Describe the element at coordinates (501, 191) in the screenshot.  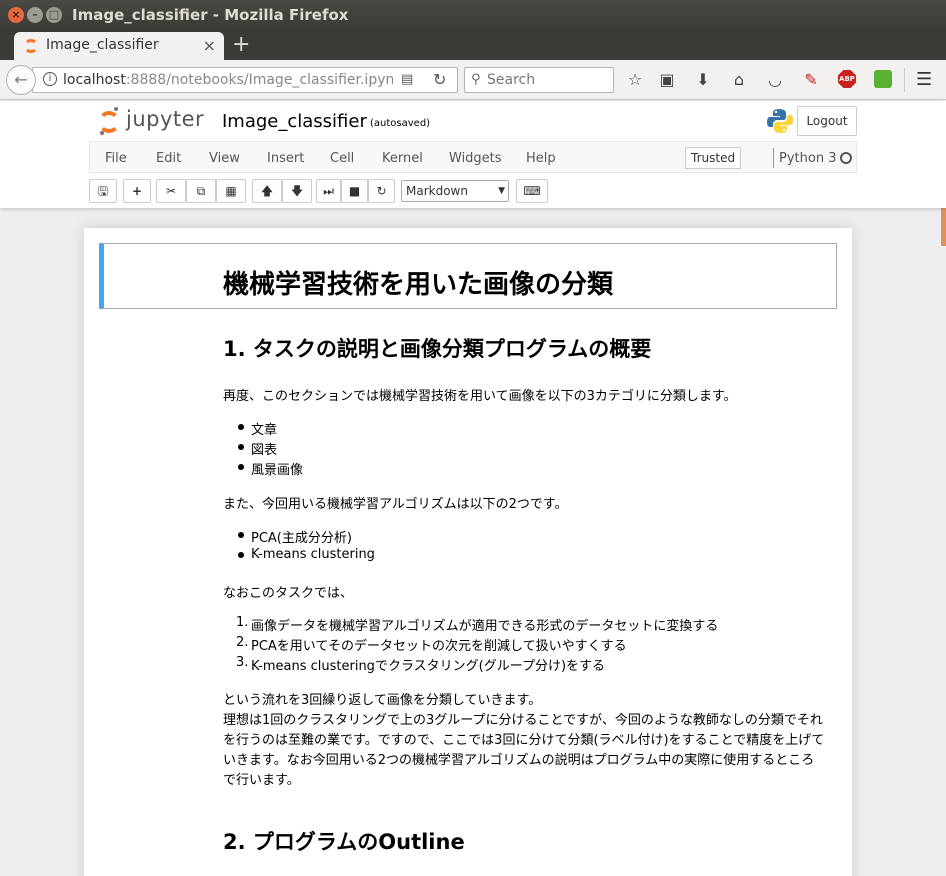
I see `chevron-down-icon: ▼` at that location.